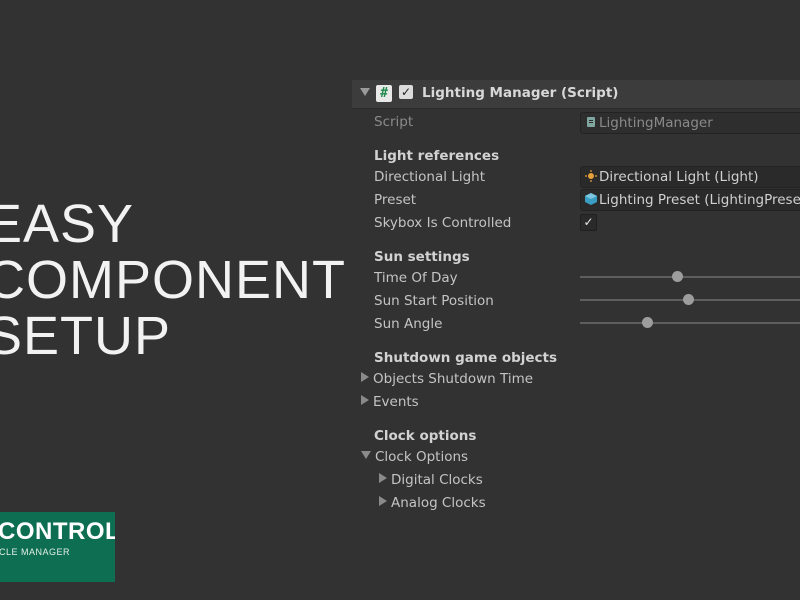  I want to click on headline-line-2: COMPONENT, so click(173, 280).